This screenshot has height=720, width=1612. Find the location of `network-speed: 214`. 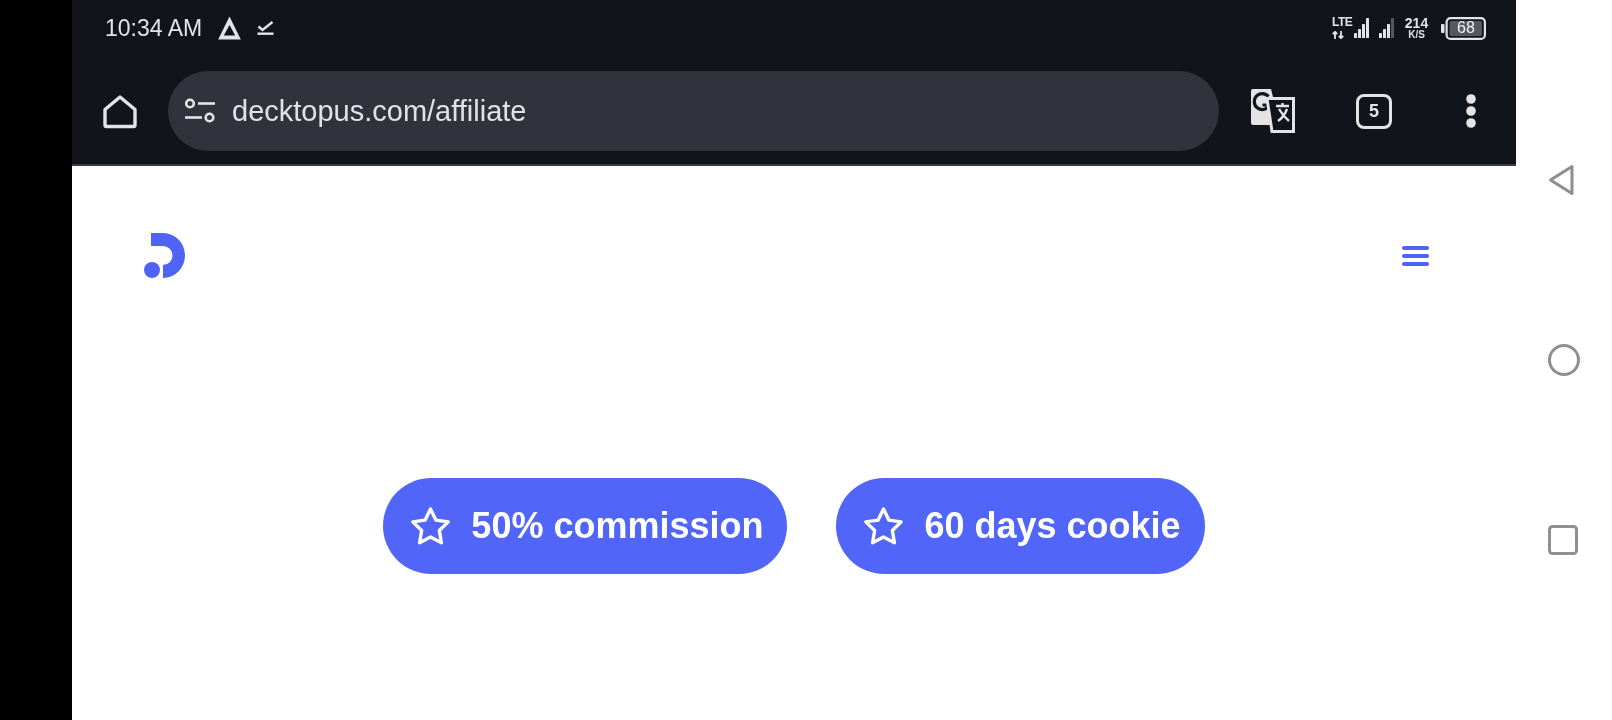

network-speed: 214 is located at coordinates (1416, 22).